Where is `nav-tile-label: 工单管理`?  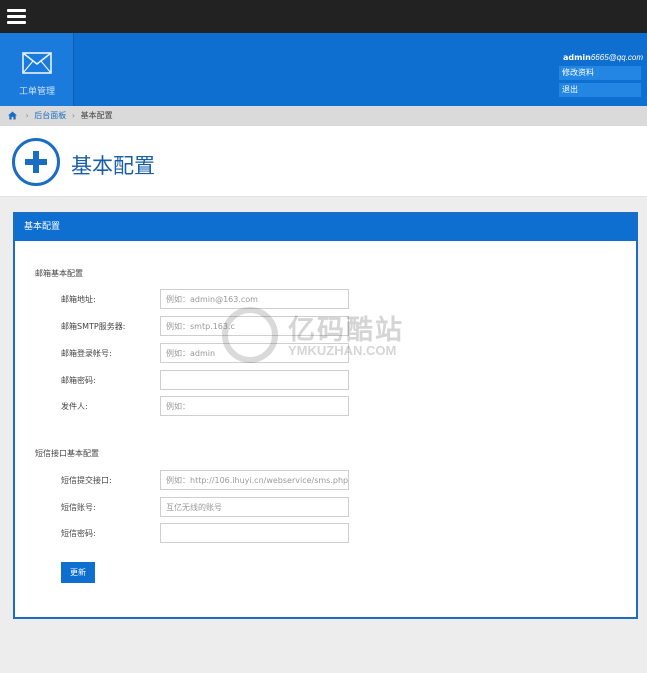 nav-tile-label: 工单管理 is located at coordinates (36, 92).